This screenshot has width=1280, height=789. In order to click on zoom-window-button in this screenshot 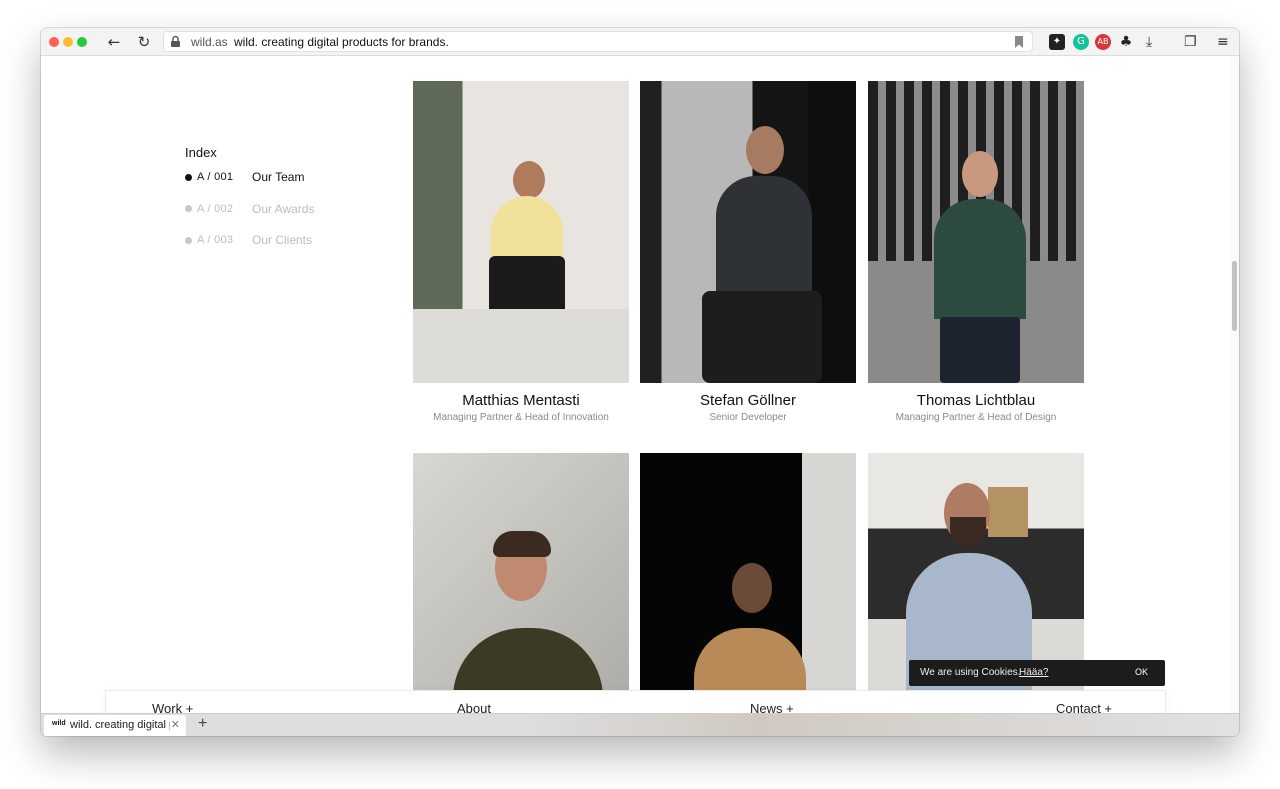, I will do `click(82, 42)`.